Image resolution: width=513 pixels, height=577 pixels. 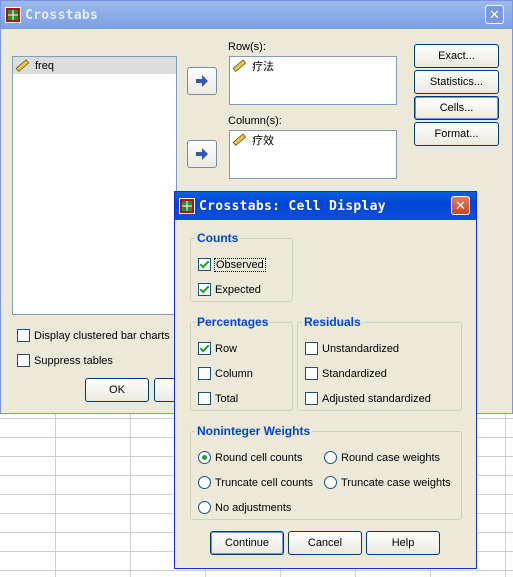 What do you see at coordinates (238, 289) in the screenshot?
I see `expected-label: Expected` at bounding box center [238, 289].